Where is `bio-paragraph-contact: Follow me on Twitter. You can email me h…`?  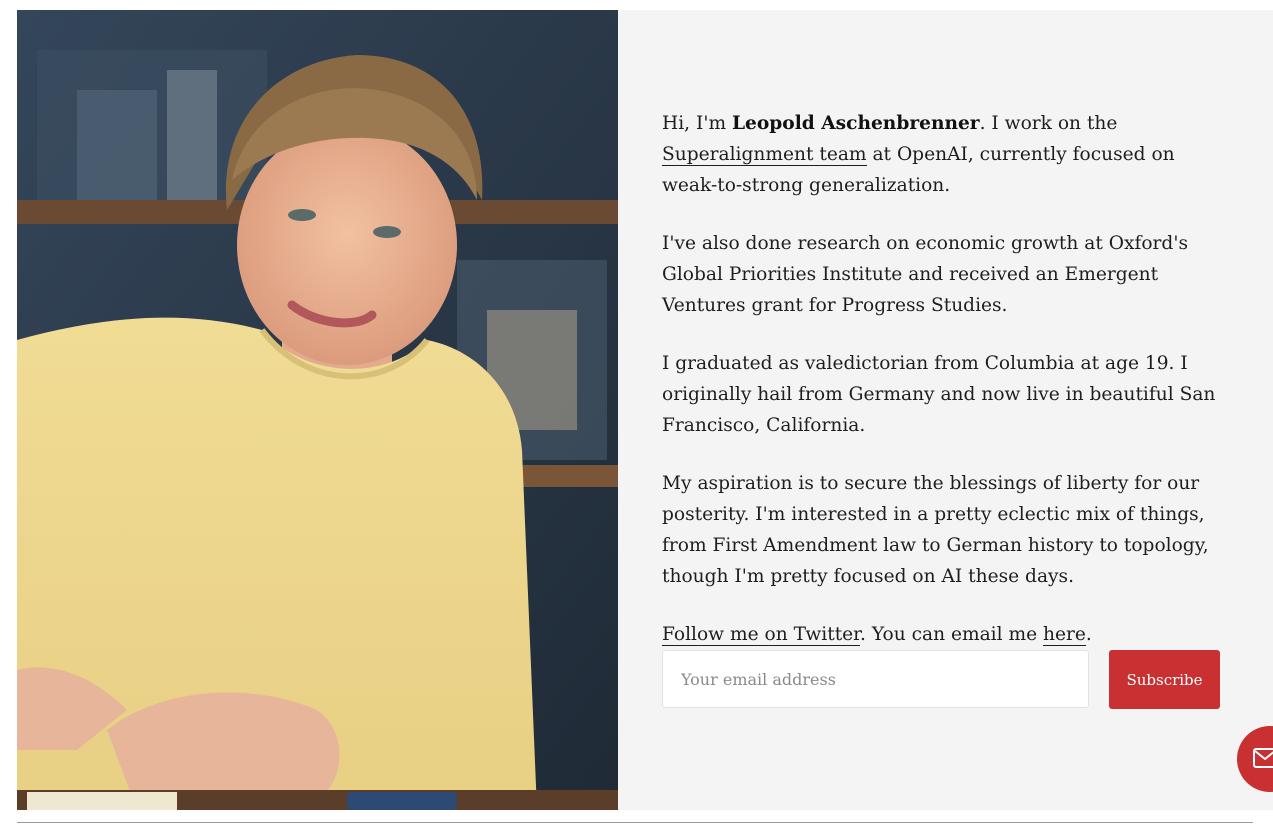
bio-paragraph-contact: Follow me on Twitter. You can email me h… is located at coordinates (942, 634).